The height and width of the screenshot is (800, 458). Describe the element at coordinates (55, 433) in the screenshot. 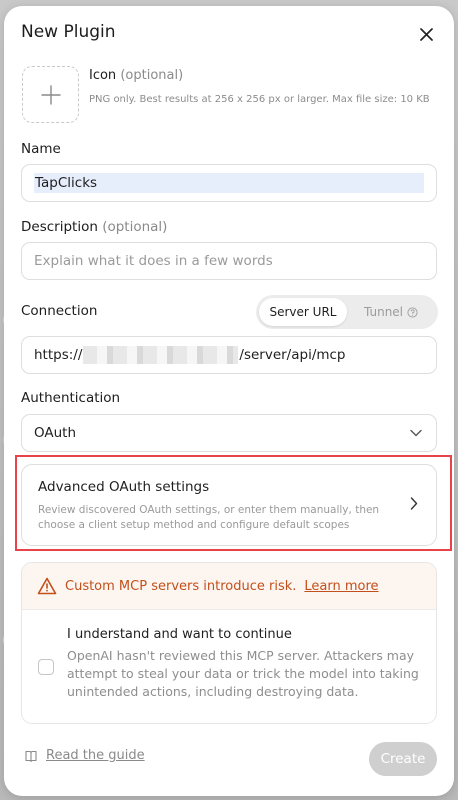

I see `authentication-value: OAuth` at that location.